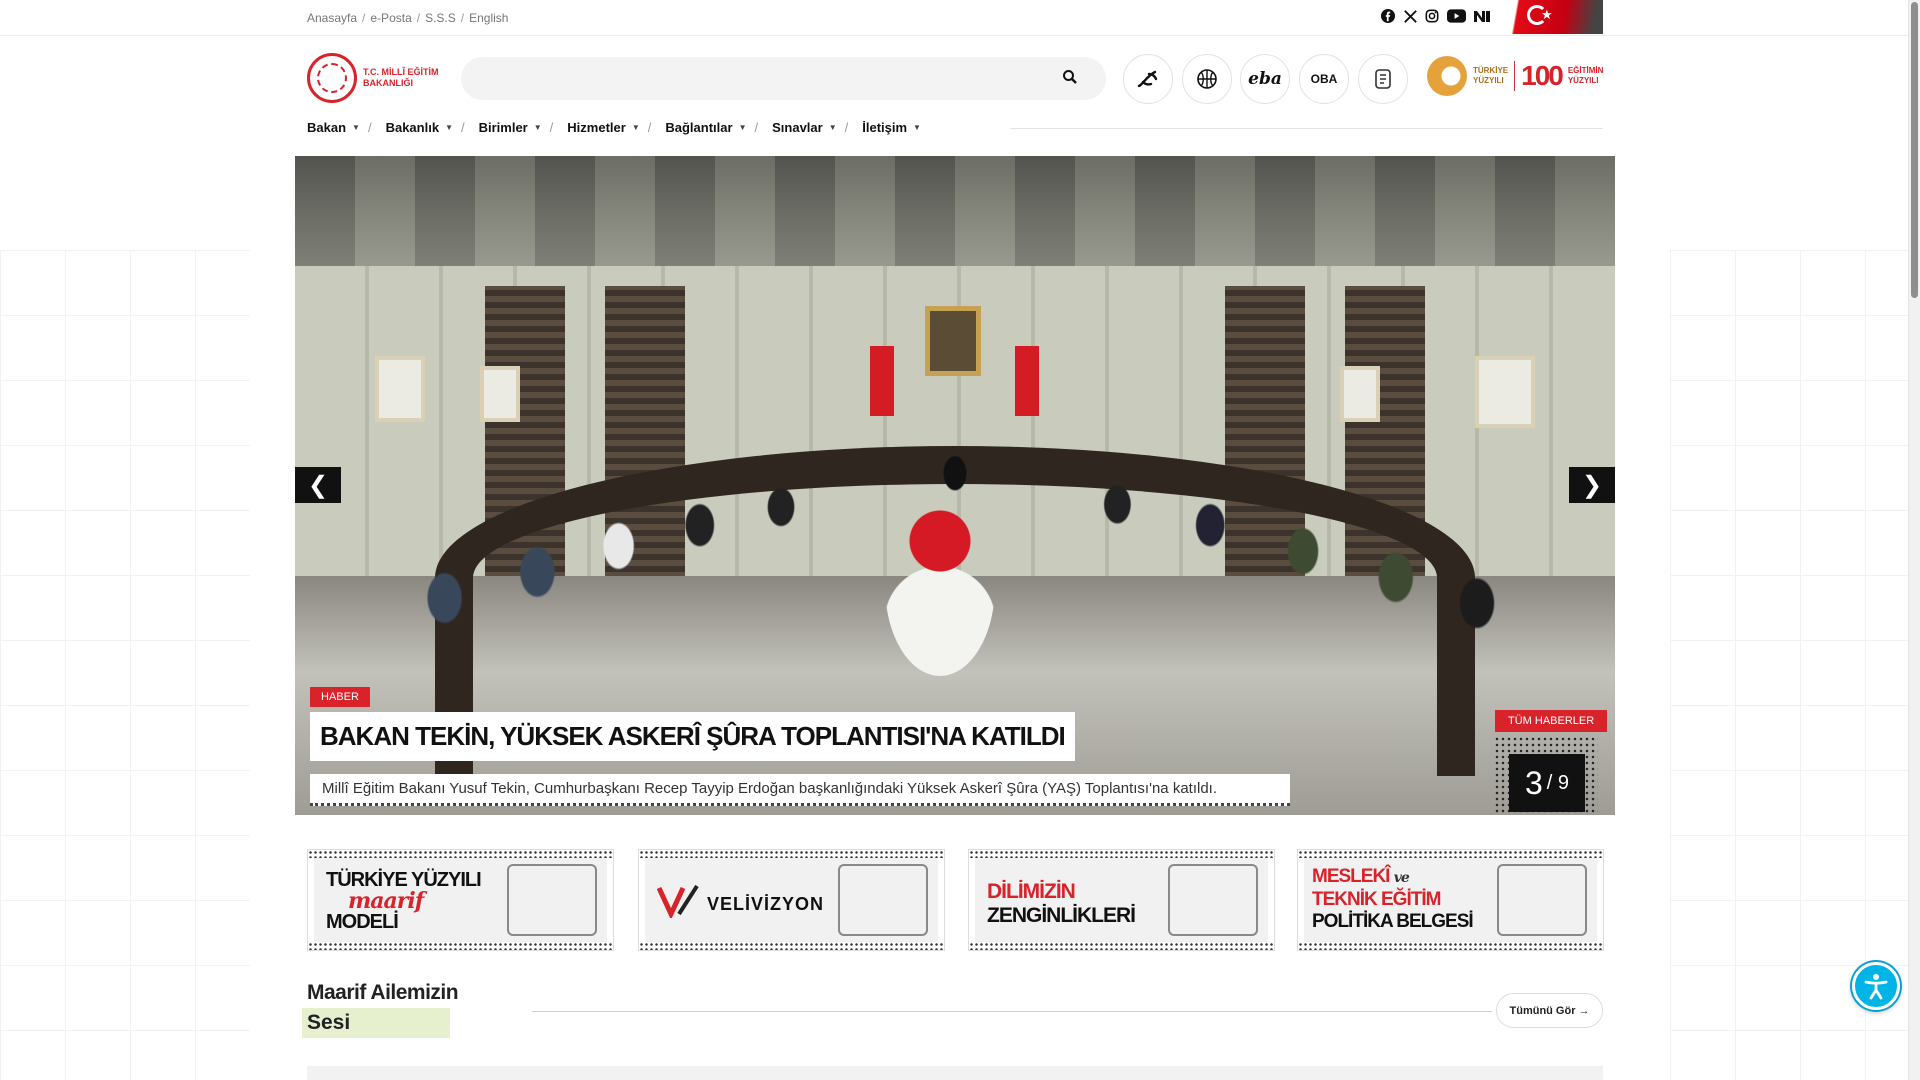 This screenshot has width=1920, height=1080. I want to click on nav-item-baglantilar: Bağlantılar ▼, so click(705, 127).